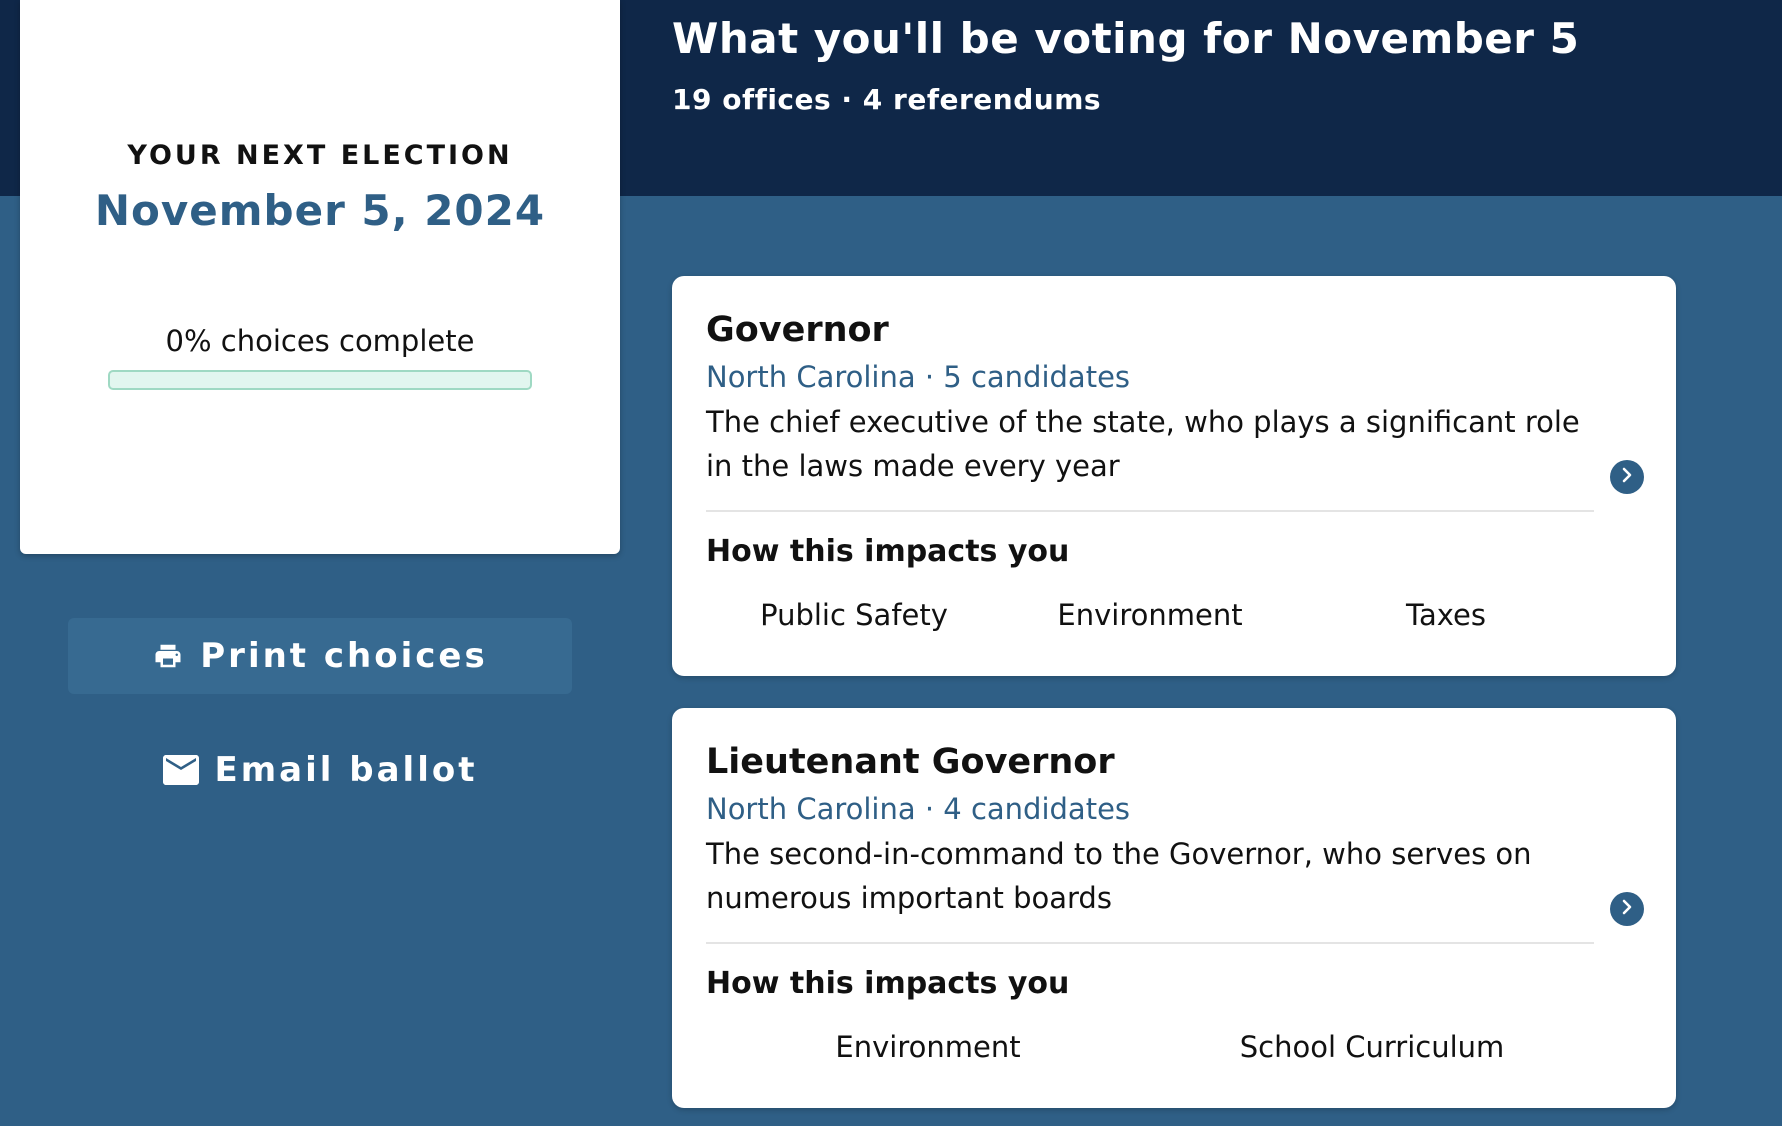 The width and height of the screenshot is (1782, 1126). I want to click on print-choices-label: Print choices, so click(344, 656).